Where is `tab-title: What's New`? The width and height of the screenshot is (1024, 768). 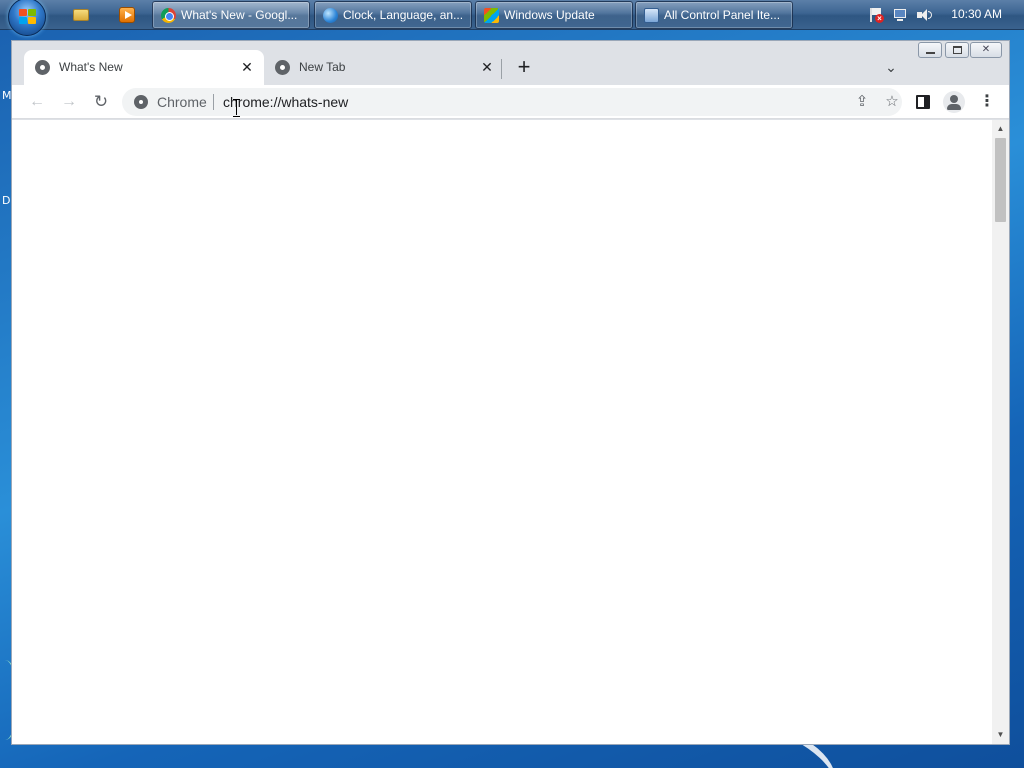 tab-title: What's New is located at coordinates (91, 67).